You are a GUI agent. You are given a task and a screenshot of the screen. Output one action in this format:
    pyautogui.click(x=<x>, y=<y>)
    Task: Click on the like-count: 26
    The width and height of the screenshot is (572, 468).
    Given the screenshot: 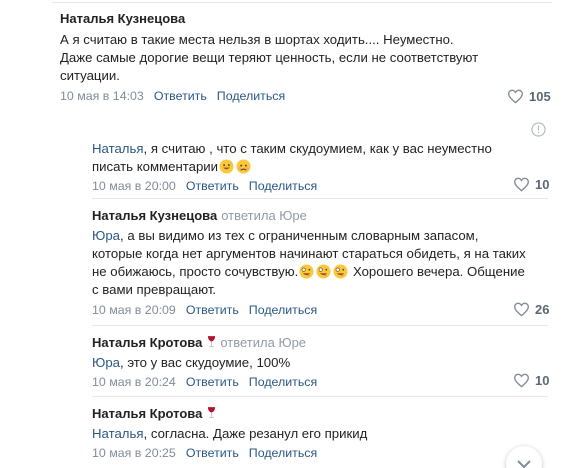 What is the action you would take?
    pyautogui.click(x=542, y=309)
    